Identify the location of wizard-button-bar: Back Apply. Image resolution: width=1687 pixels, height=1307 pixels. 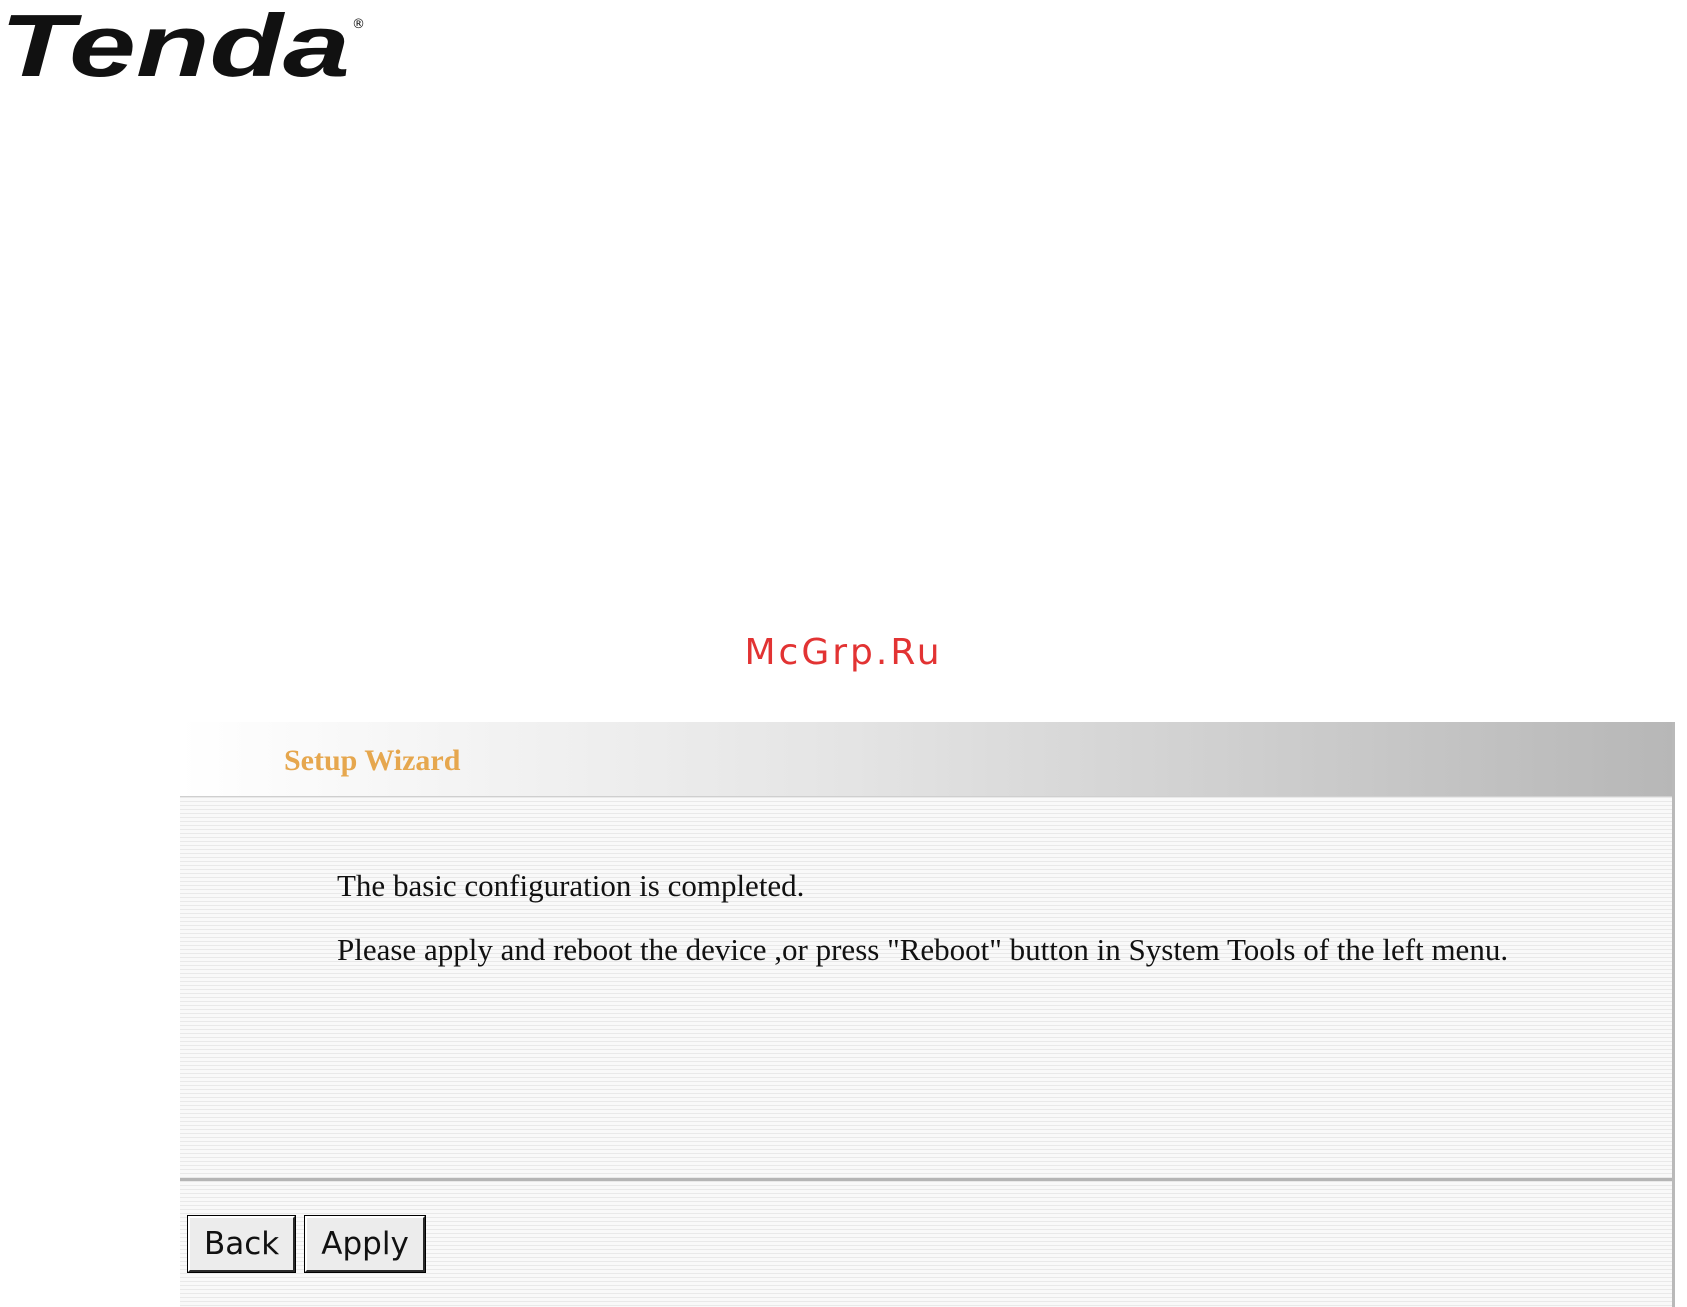
(308, 1244).